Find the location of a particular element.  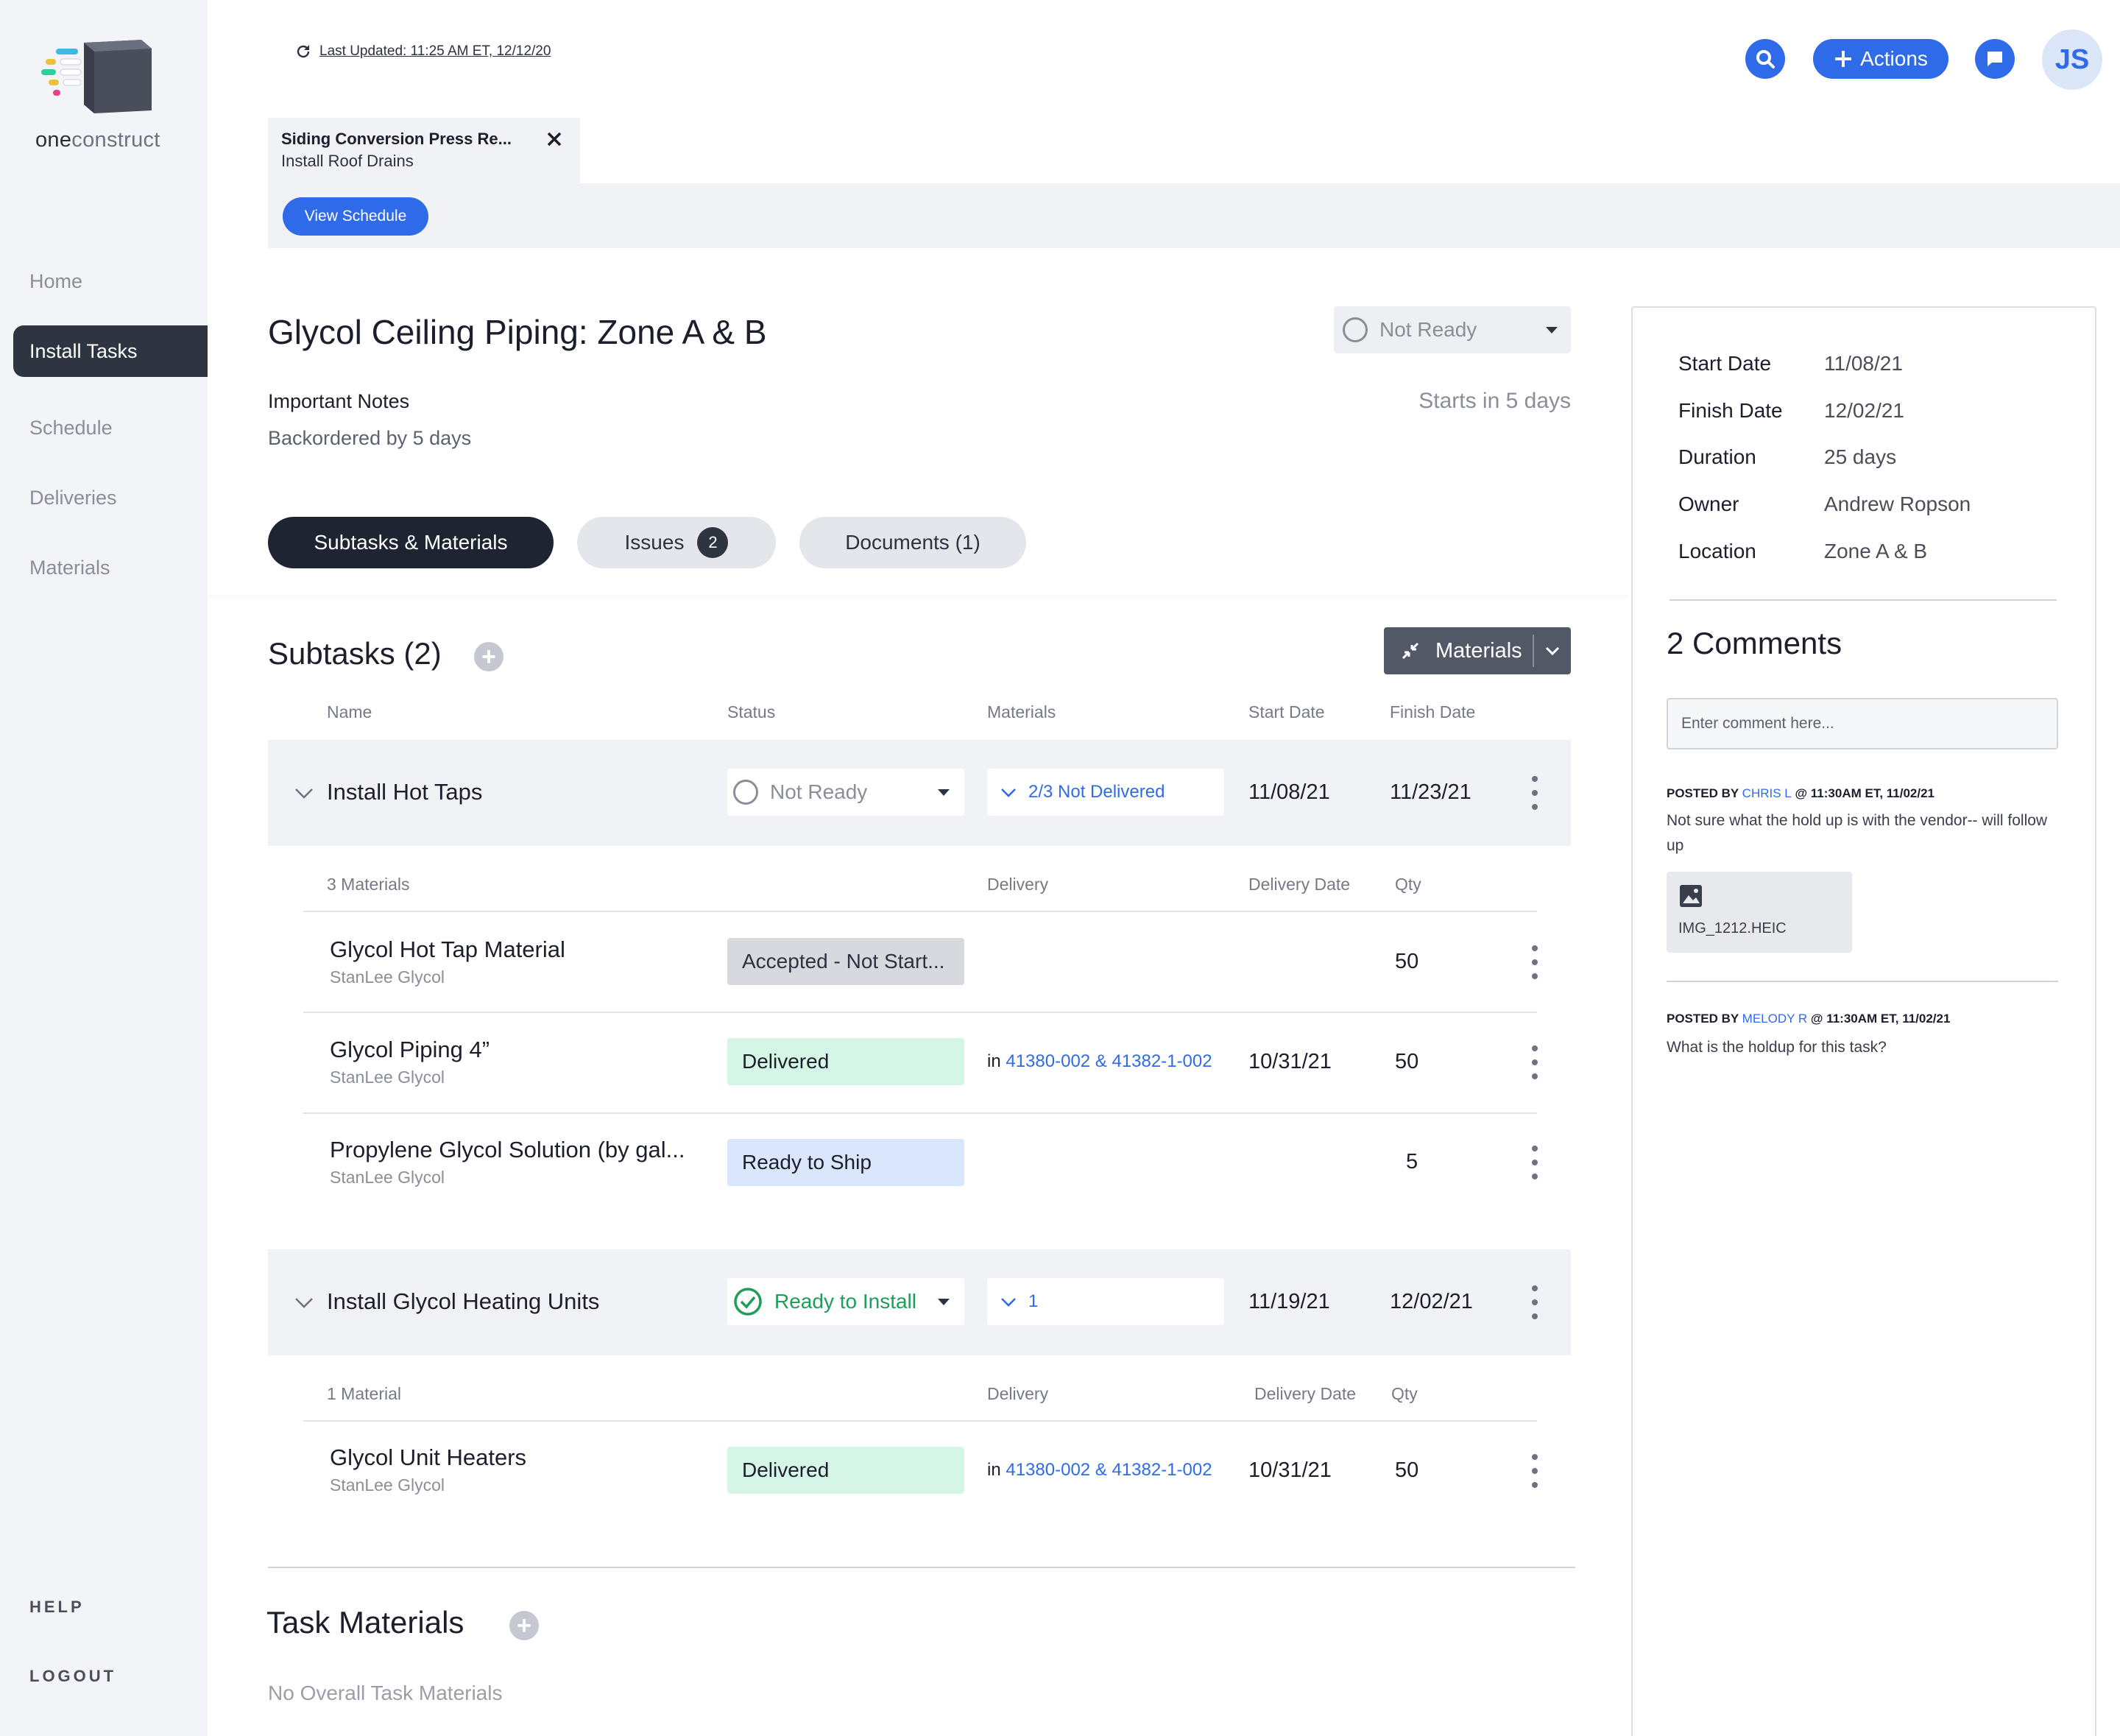

tab-label: Documents (1) is located at coordinates (913, 542).